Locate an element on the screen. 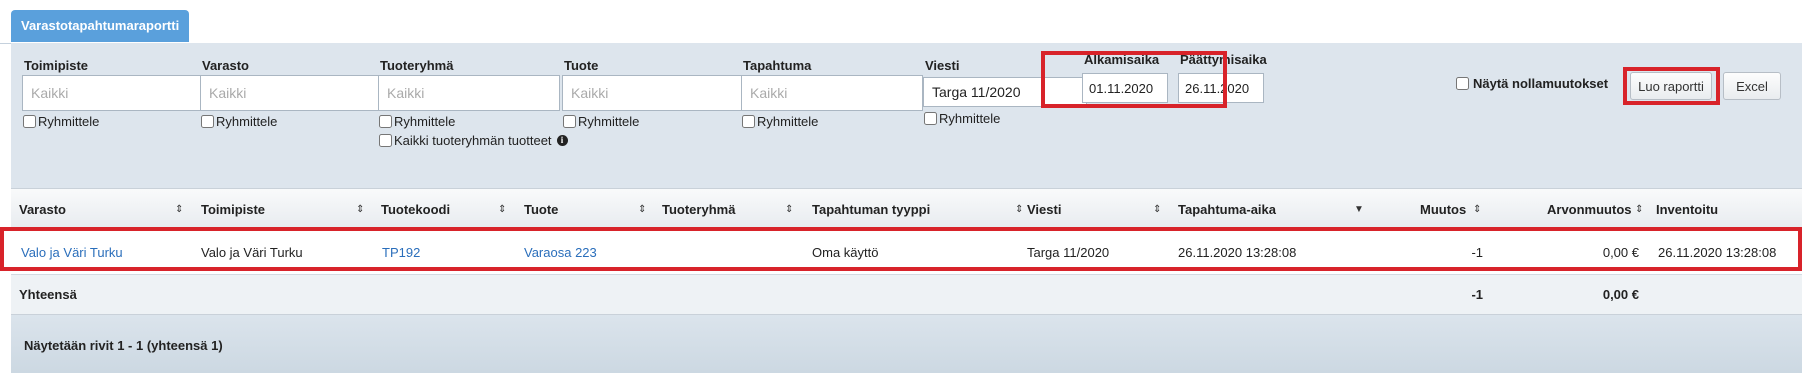 This screenshot has height=377, width=1802. tapahtuma-input is located at coordinates (832, 93).